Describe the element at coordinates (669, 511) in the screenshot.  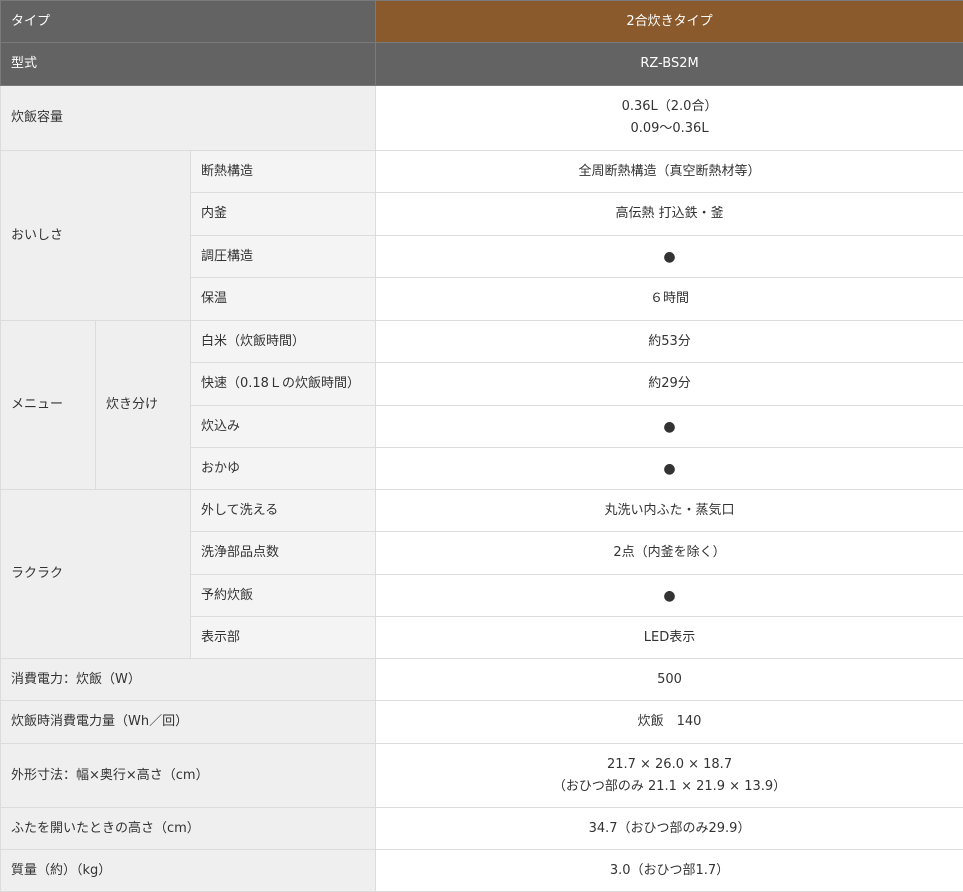
I see `row-value: 丸洗い内ふた・蒸気口` at that location.